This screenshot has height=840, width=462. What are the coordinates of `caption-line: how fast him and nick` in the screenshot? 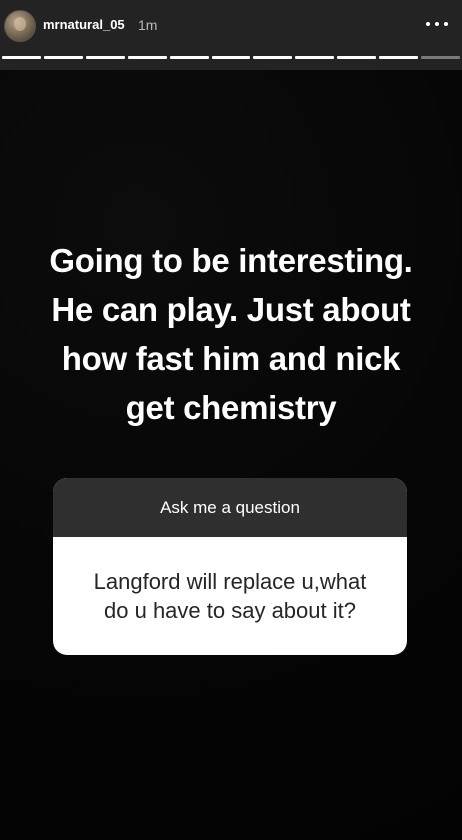 It's located at (231, 358).